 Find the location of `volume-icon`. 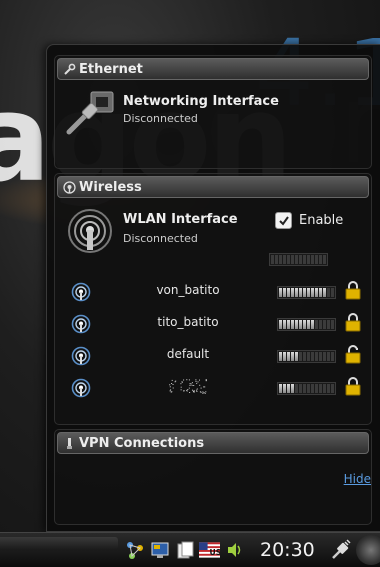

volume-icon is located at coordinates (234, 549).